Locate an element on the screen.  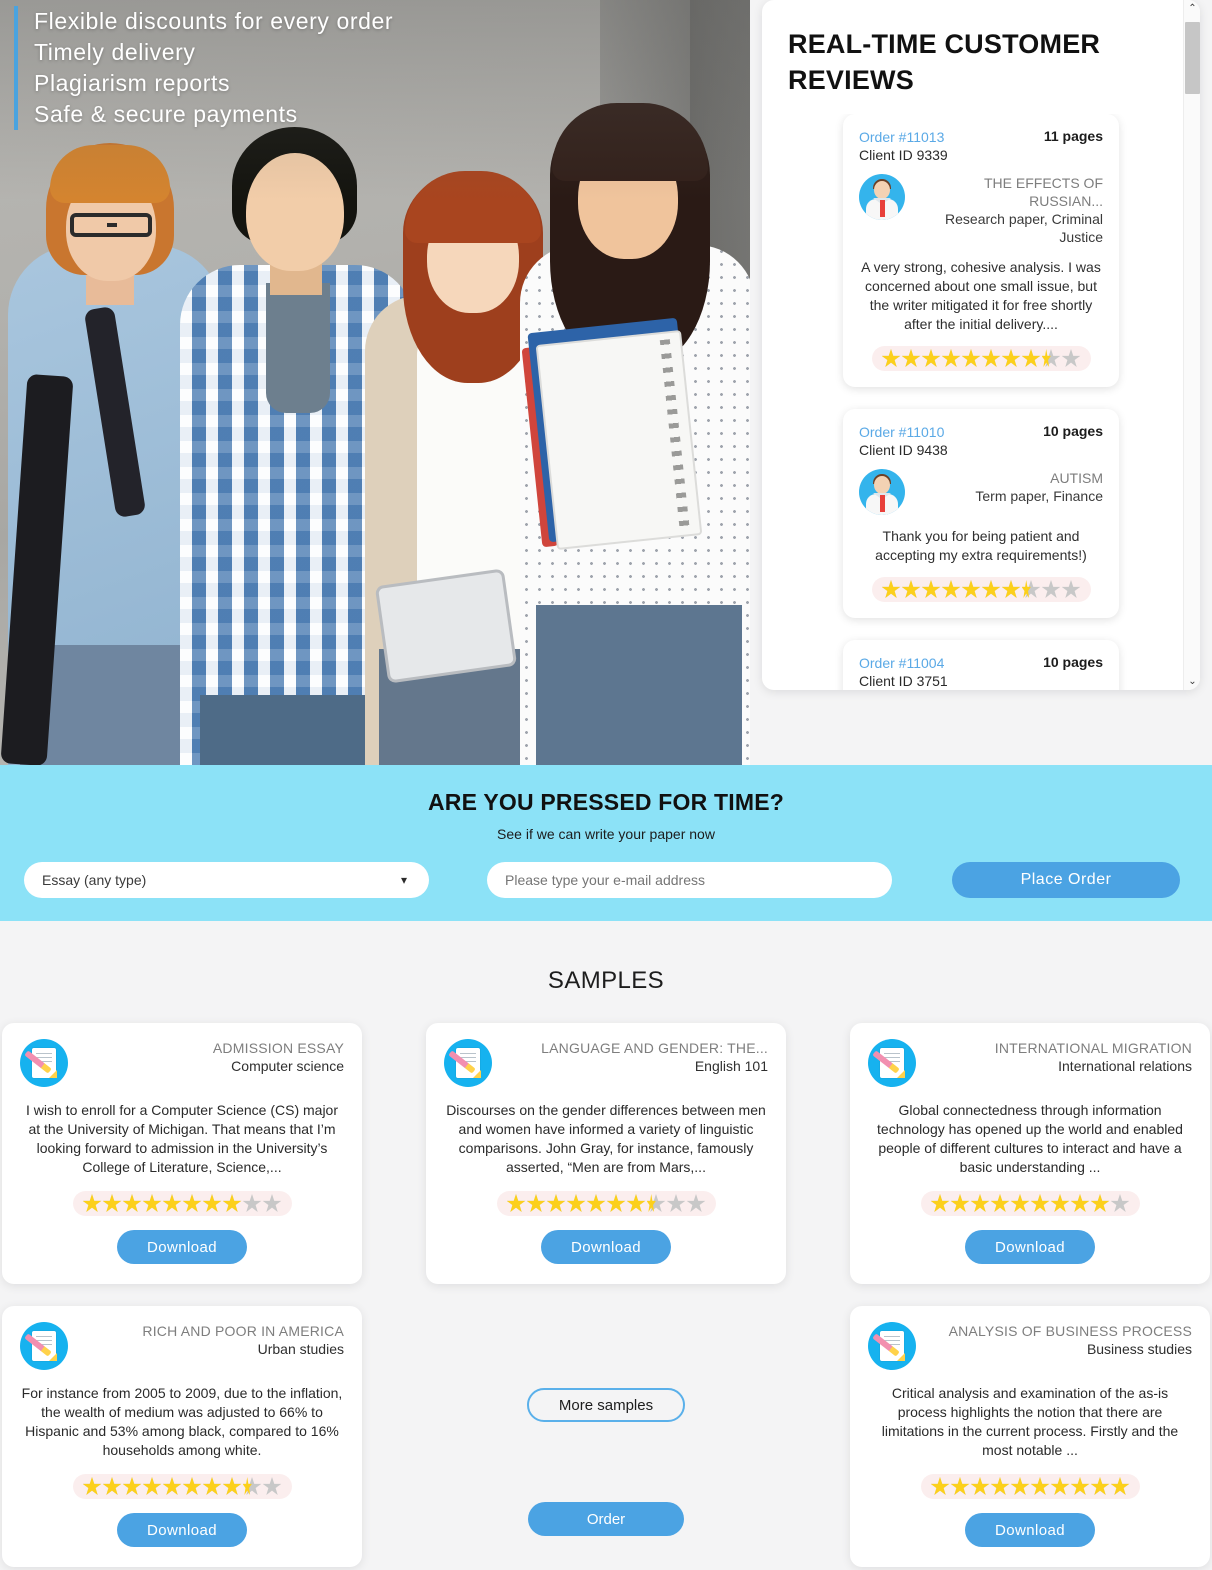
place-order-button: Place Order is located at coordinates (1066, 880).